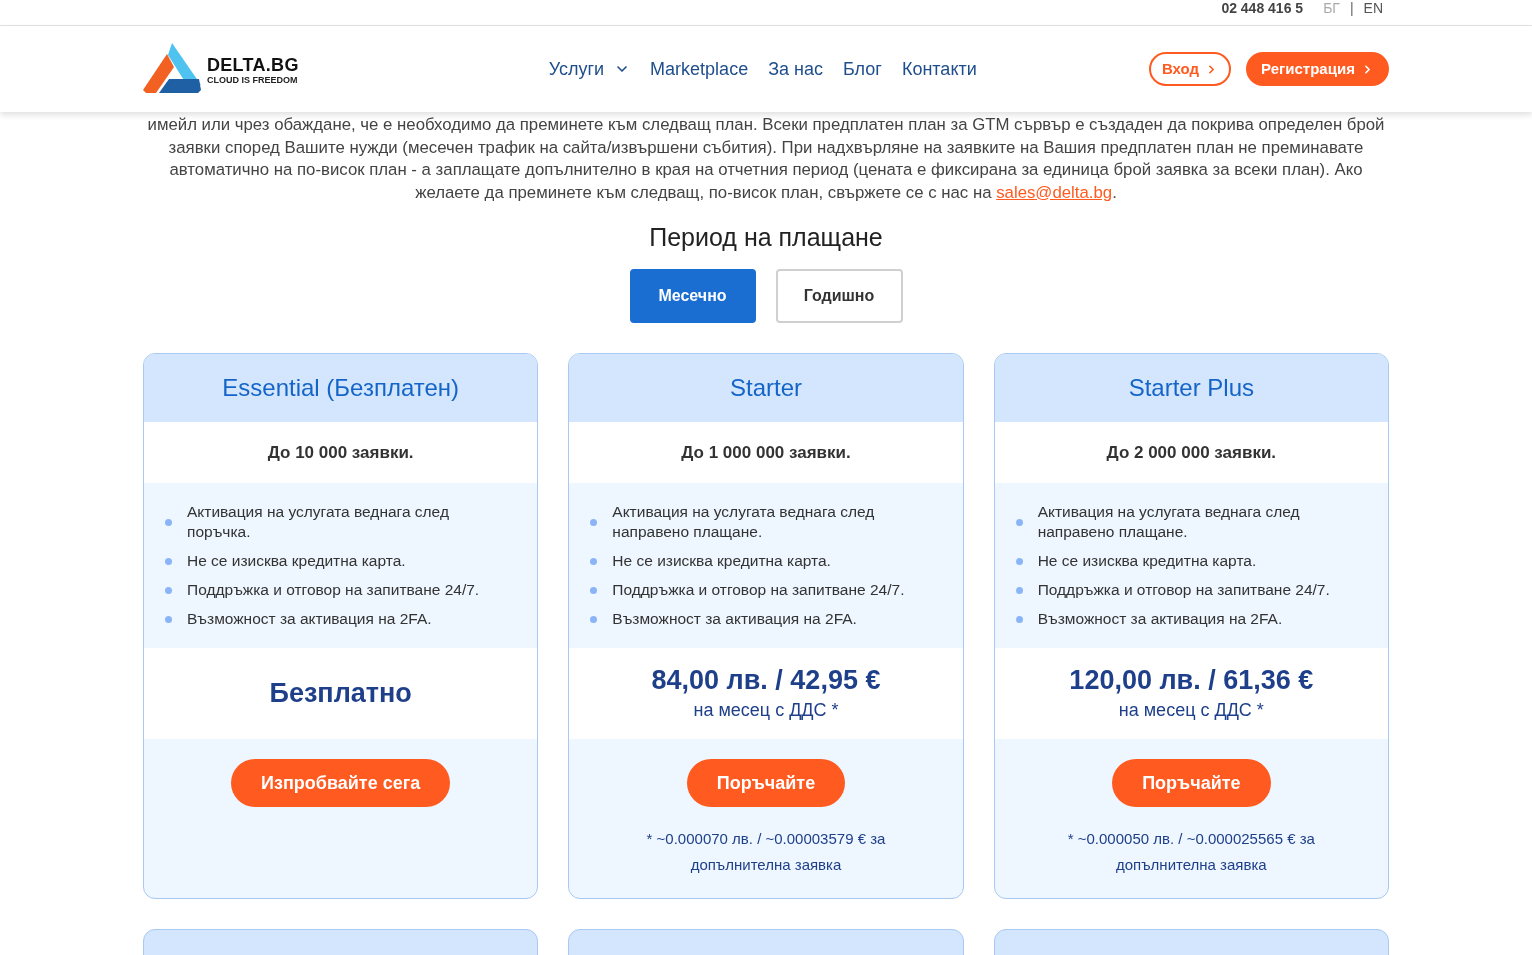 The height and width of the screenshot is (955, 1532). Describe the element at coordinates (765, 388) in the screenshot. I see `plan-title: Starter` at that location.